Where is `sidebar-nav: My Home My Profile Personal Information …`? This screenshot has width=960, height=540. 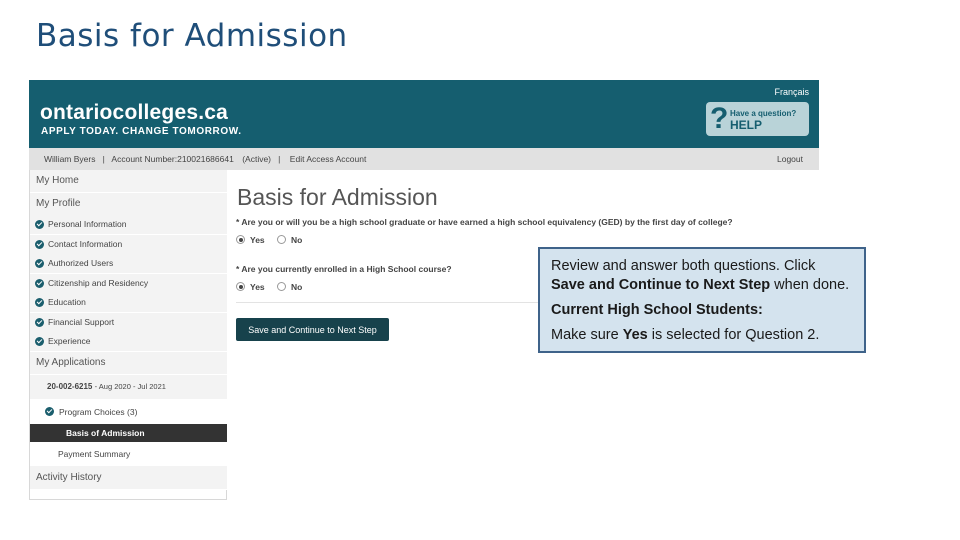 sidebar-nav: My Home My Profile Personal Information … is located at coordinates (128, 335).